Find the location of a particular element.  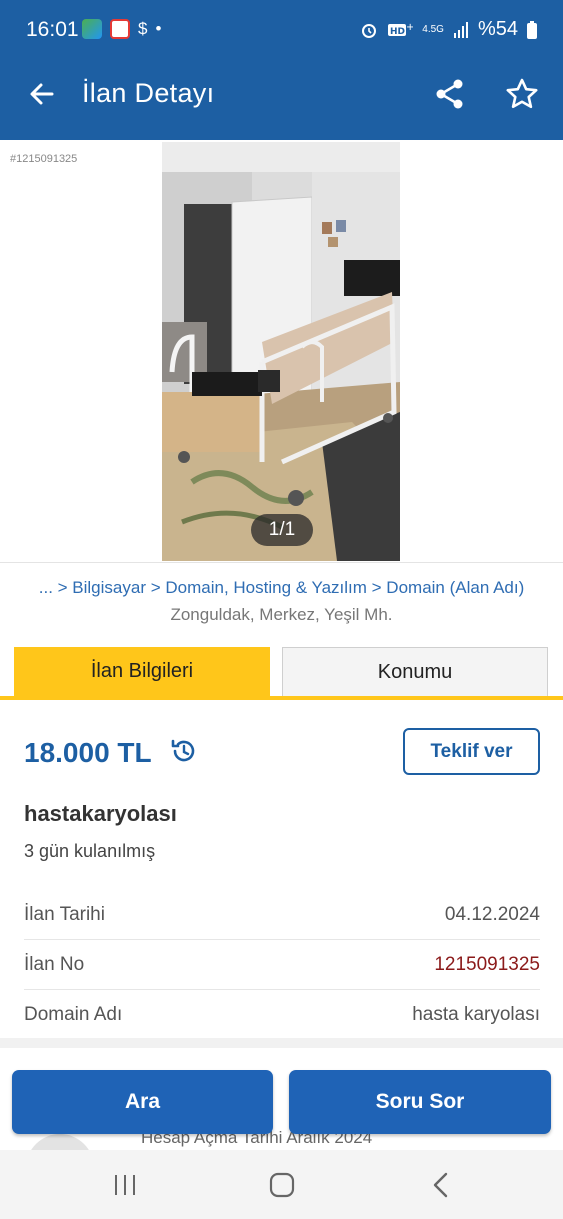

home-icon is located at coordinates (282, 1185).